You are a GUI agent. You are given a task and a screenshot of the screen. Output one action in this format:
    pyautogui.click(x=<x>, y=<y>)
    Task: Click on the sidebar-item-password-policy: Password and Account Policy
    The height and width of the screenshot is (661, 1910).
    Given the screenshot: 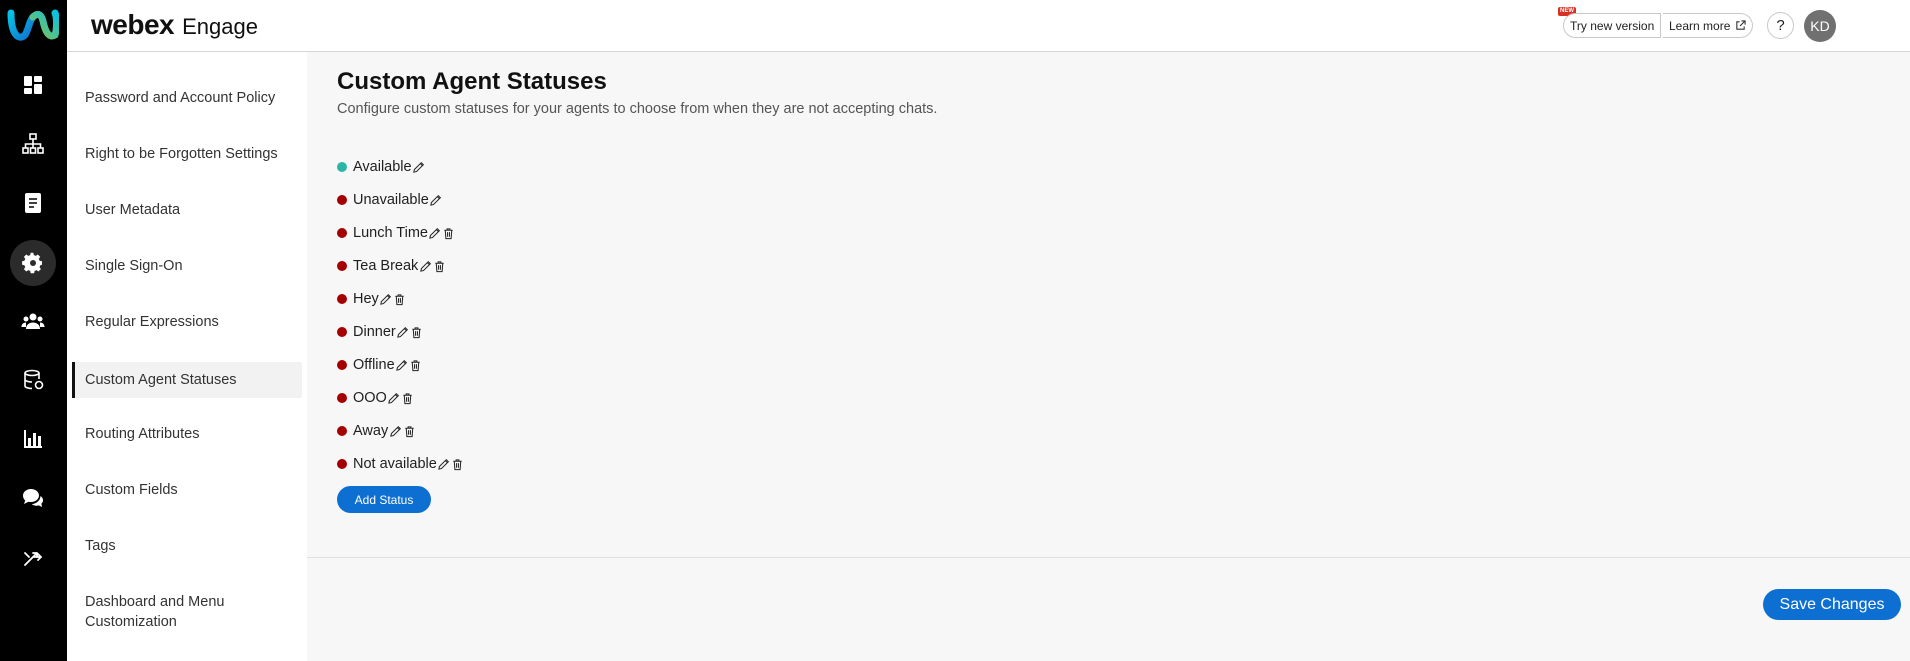 What is the action you would take?
    pyautogui.click(x=187, y=98)
    